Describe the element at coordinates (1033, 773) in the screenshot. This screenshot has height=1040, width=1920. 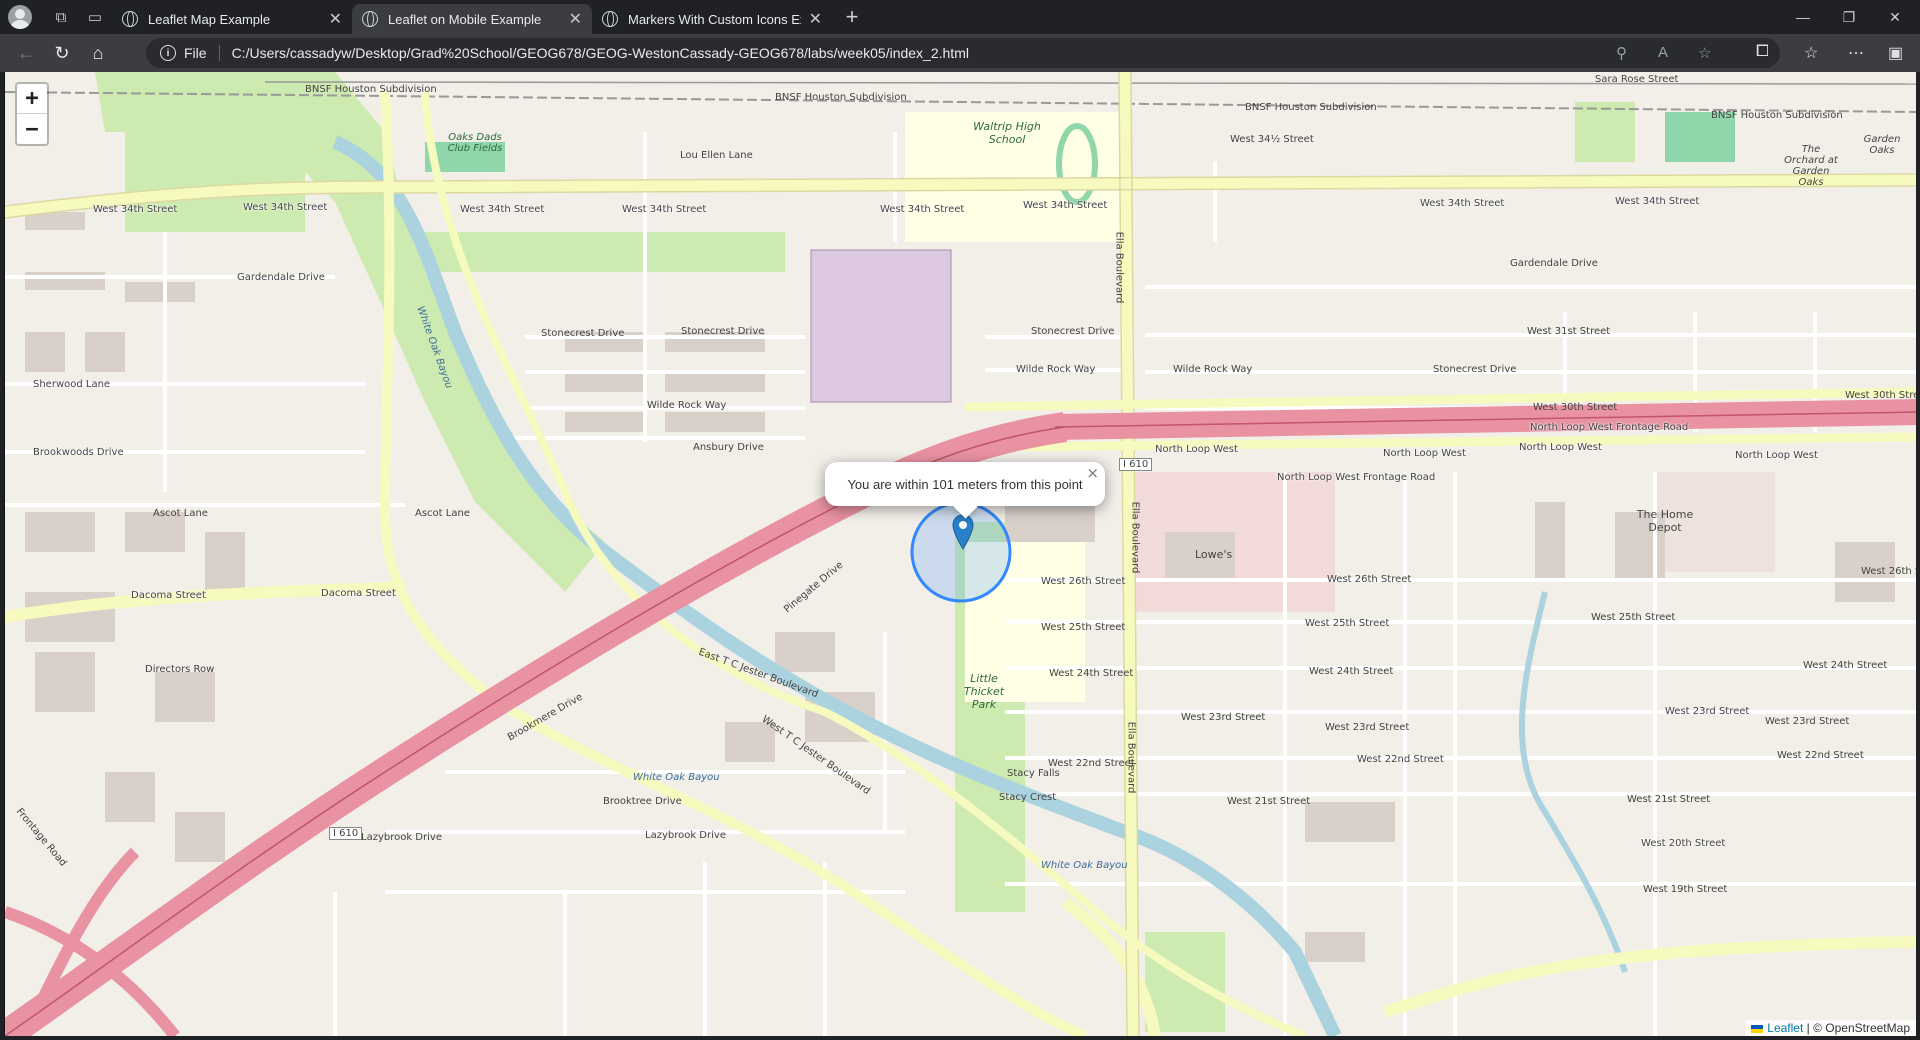
I see `street-label: Stacy Falls` at that location.